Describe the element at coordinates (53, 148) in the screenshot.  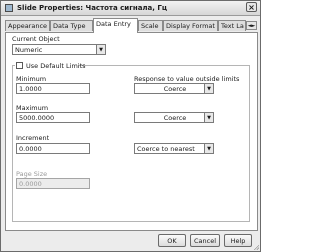
I see `increment-field: 0.0000` at that location.